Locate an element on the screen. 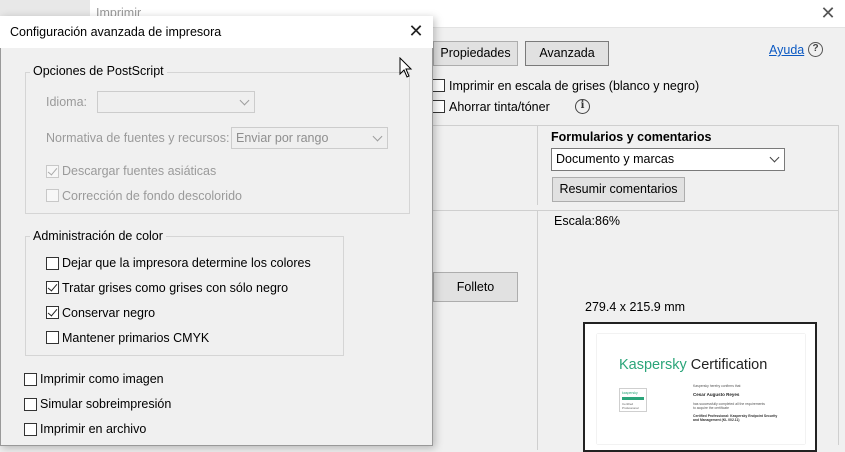 This screenshot has width=845, height=452. color-management-group-title: Administración de color is located at coordinates (98, 236).